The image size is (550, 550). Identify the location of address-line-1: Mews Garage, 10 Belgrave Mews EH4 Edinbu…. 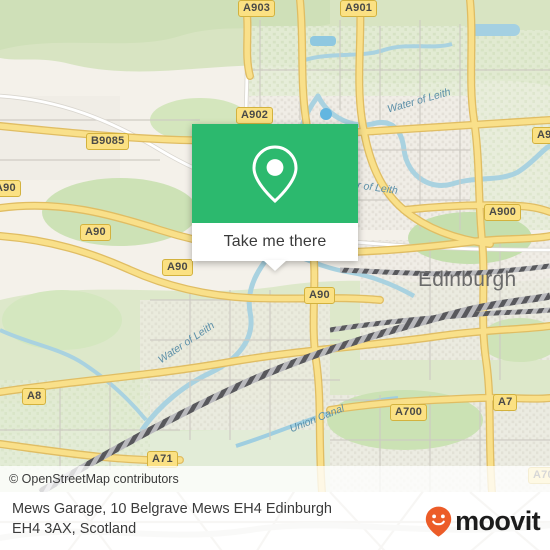
(172, 509).